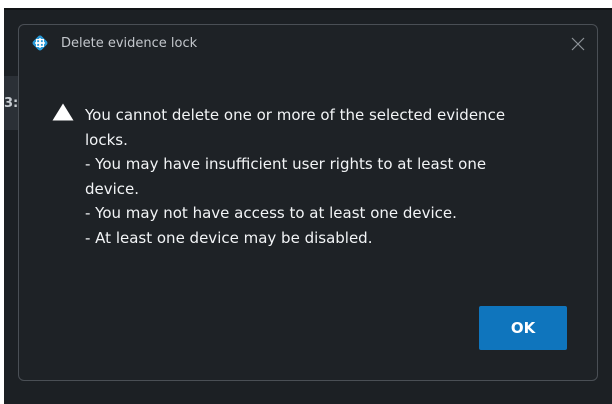 Image resolution: width=612 pixels, height=404 pixels. What do you see at coordinates (63, 112) in the screenshot?
I see `warning-triangle-icon` at bounding box center [63, 112].